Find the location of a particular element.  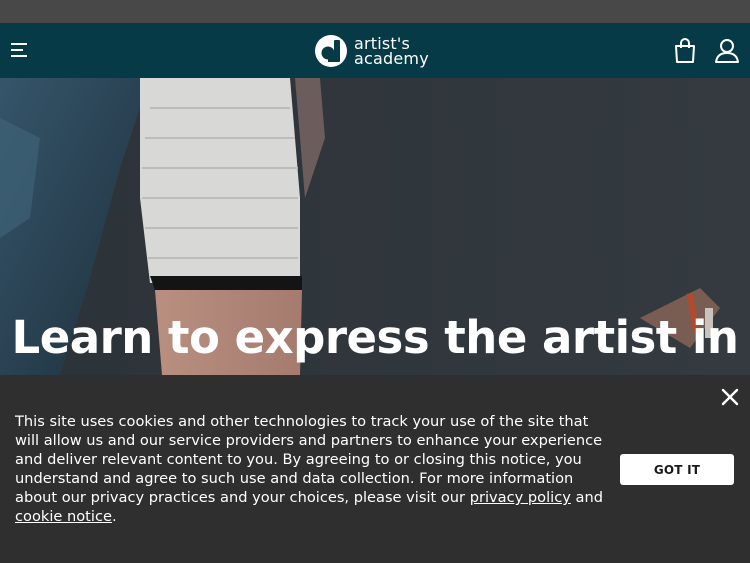

account-button is located at coordinates (727, 51).